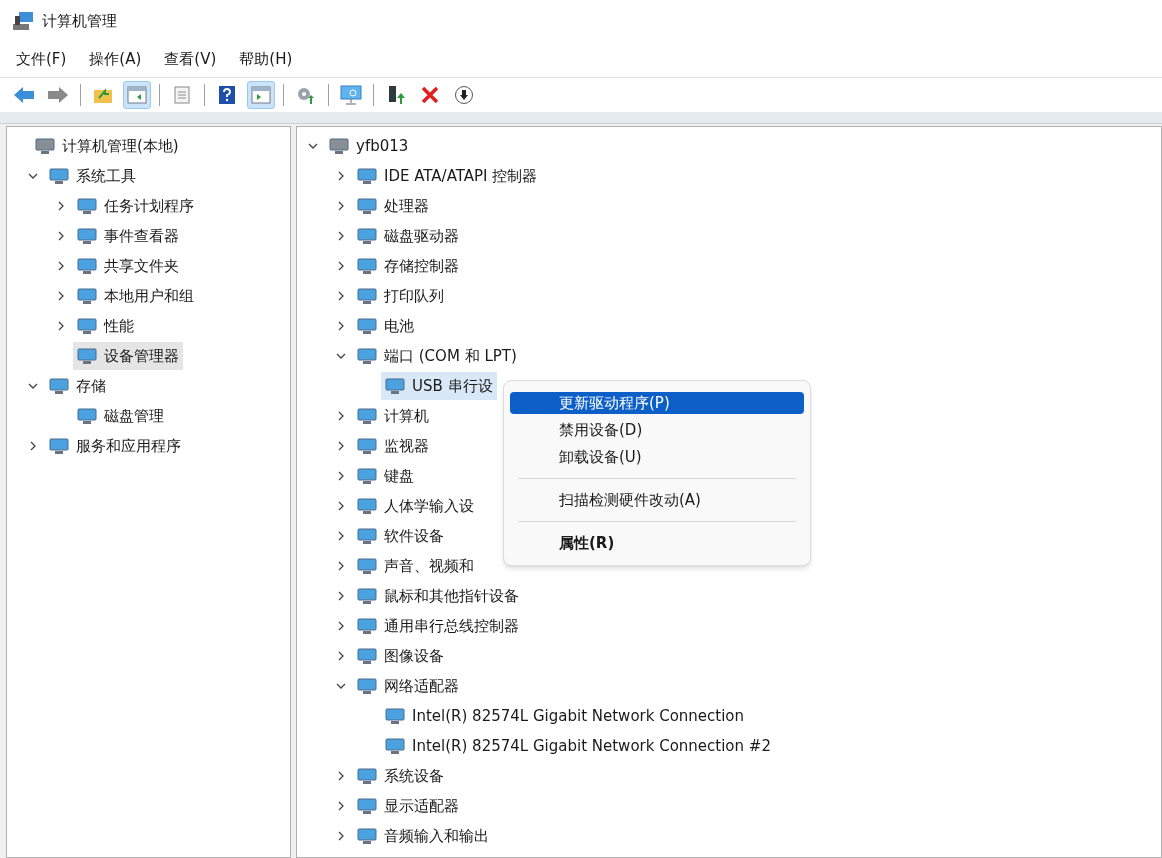  I want to click on tree-item: 人体学输入设, so click(415, 506).